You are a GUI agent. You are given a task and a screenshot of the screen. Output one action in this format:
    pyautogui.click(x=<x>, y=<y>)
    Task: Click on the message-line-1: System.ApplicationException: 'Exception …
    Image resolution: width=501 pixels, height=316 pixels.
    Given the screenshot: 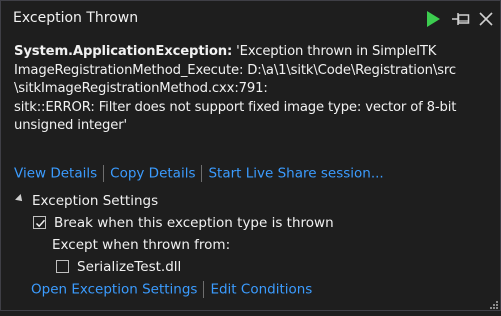 What is the action you would take?
    pyautogui.click(x=253, y=52)
    